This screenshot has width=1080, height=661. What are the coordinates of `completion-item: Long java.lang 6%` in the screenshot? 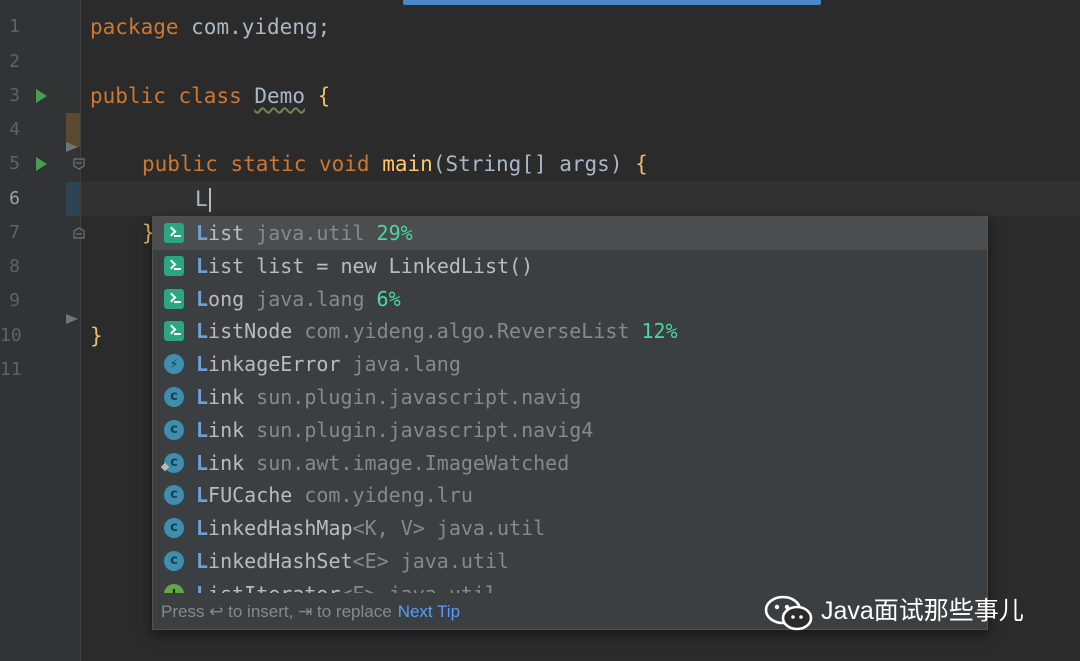 It's located at (570, 299).